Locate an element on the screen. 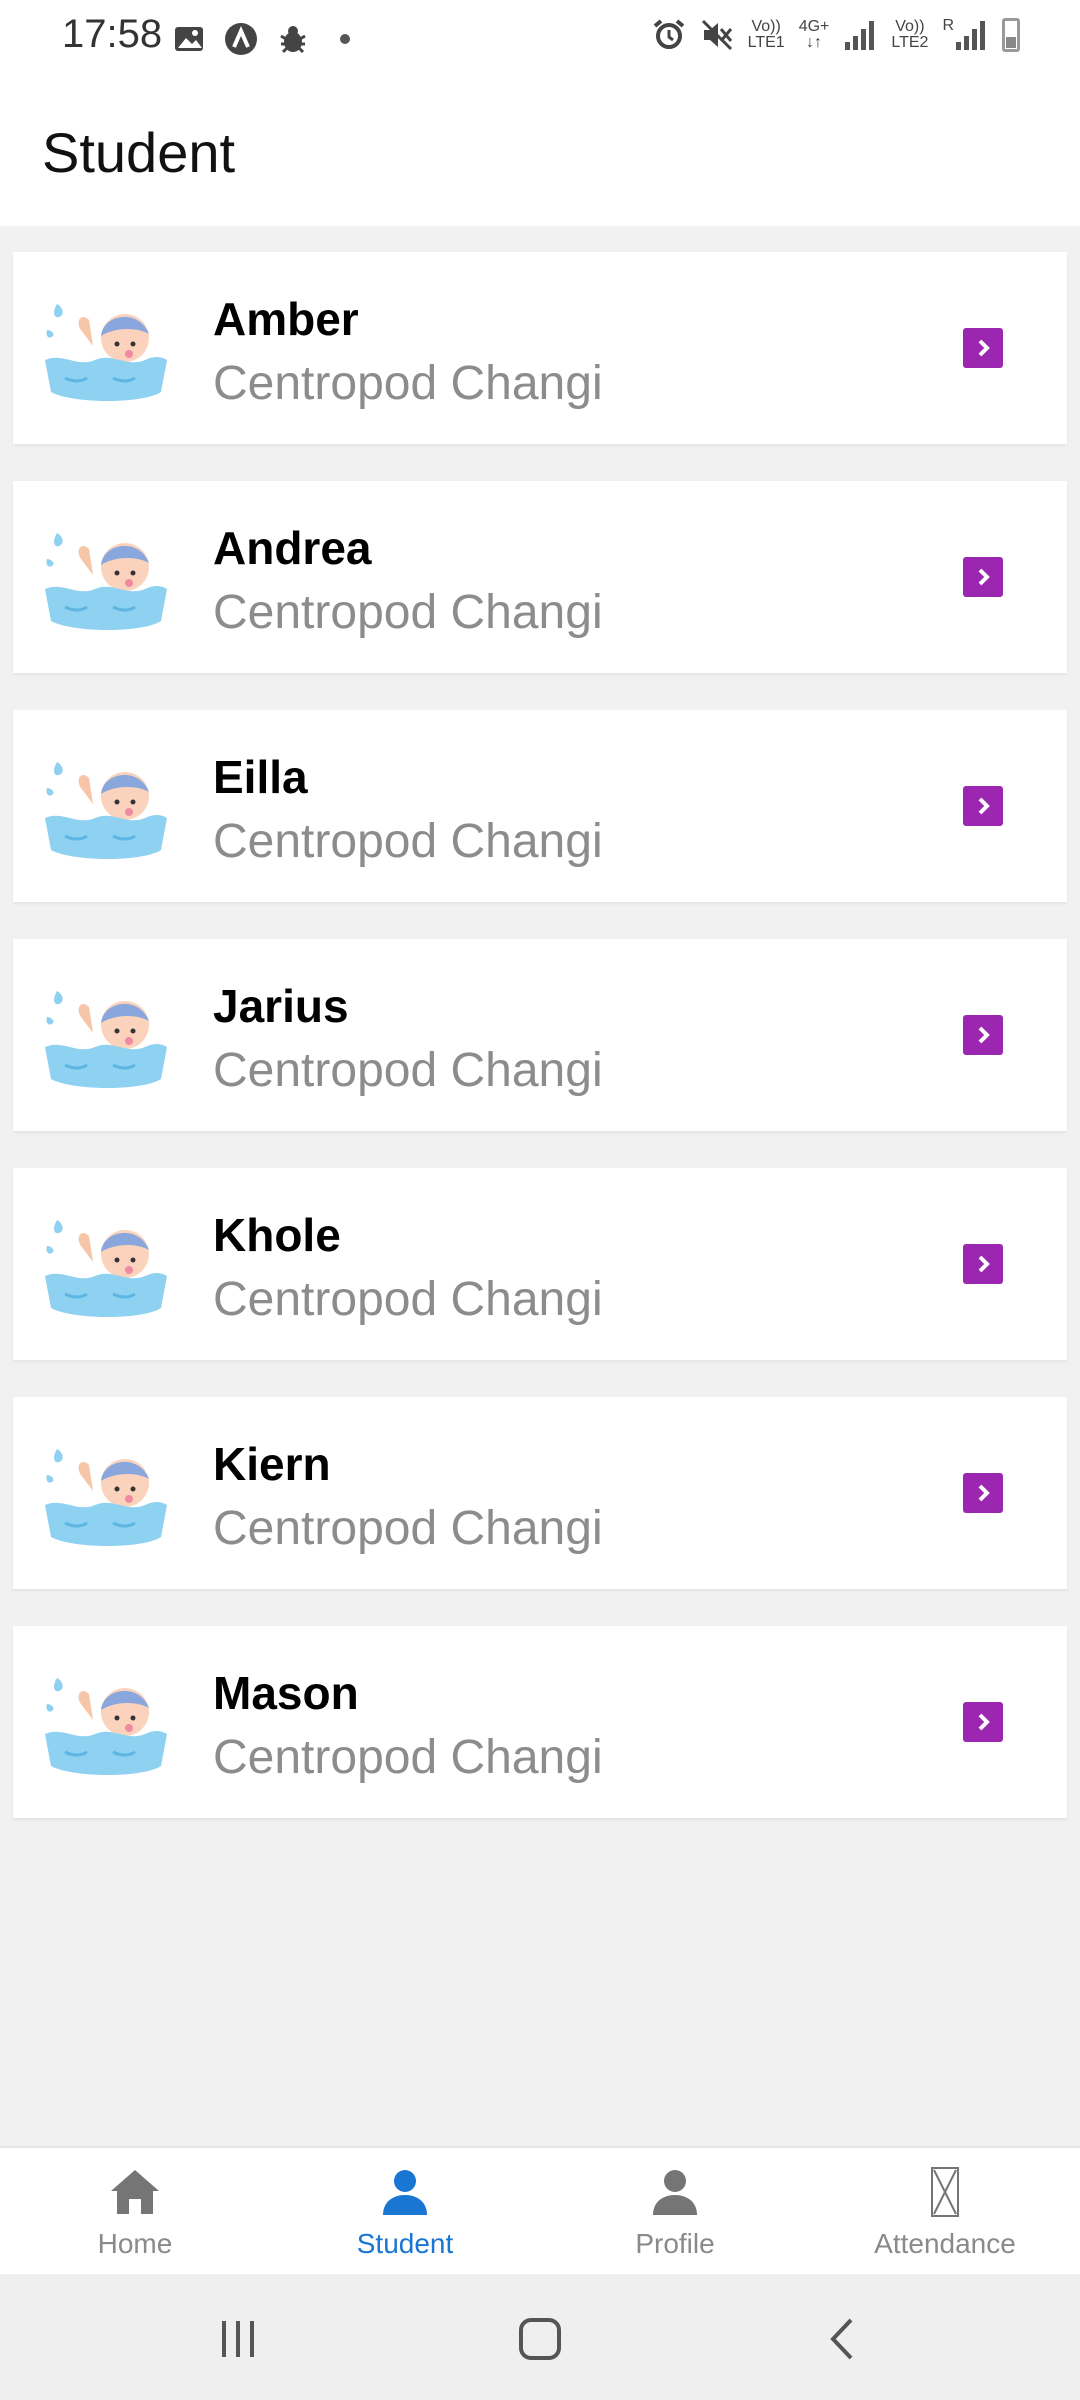 The height and width of the screenshot is (2400, 1080). system-nav-bar is located at coordinates (540, 2337).